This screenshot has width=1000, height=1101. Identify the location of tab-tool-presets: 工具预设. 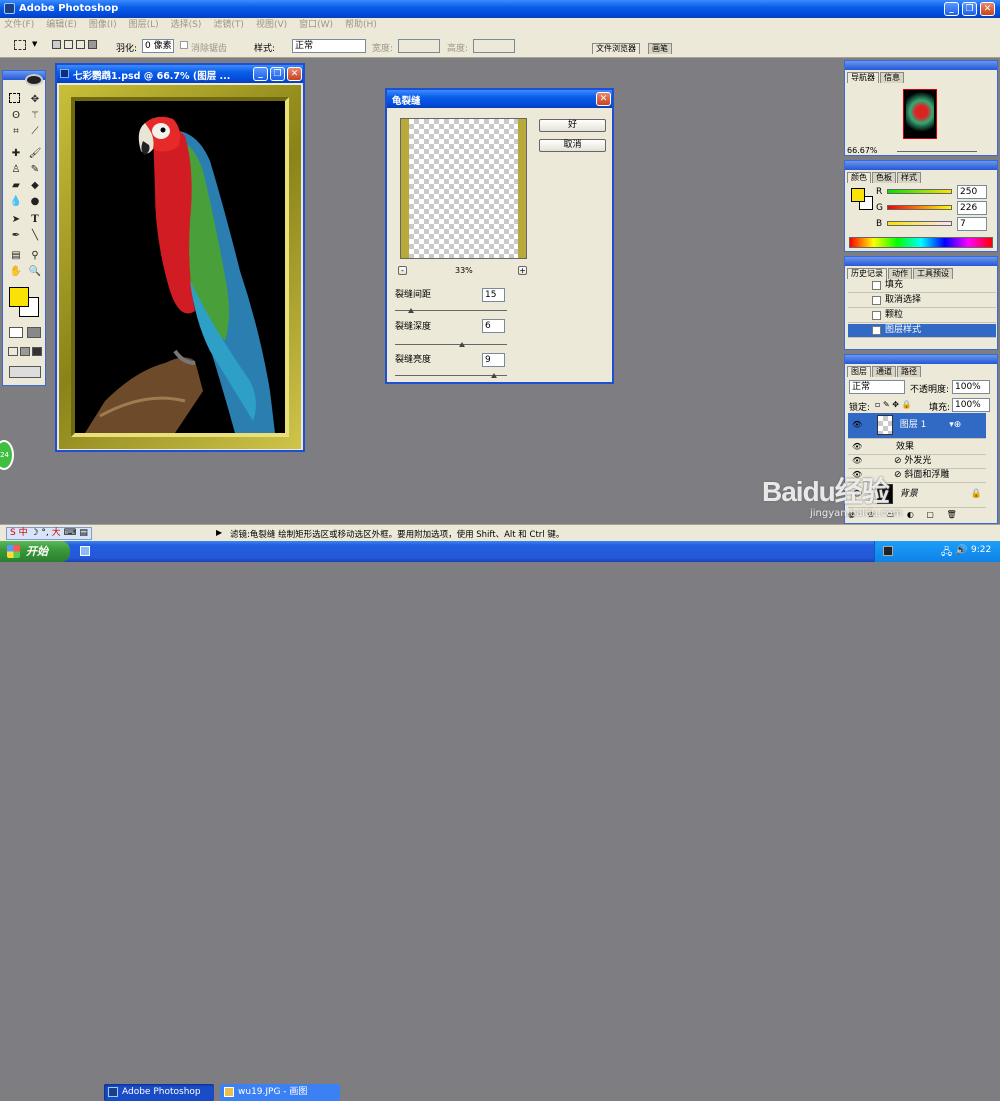
(933, 273).